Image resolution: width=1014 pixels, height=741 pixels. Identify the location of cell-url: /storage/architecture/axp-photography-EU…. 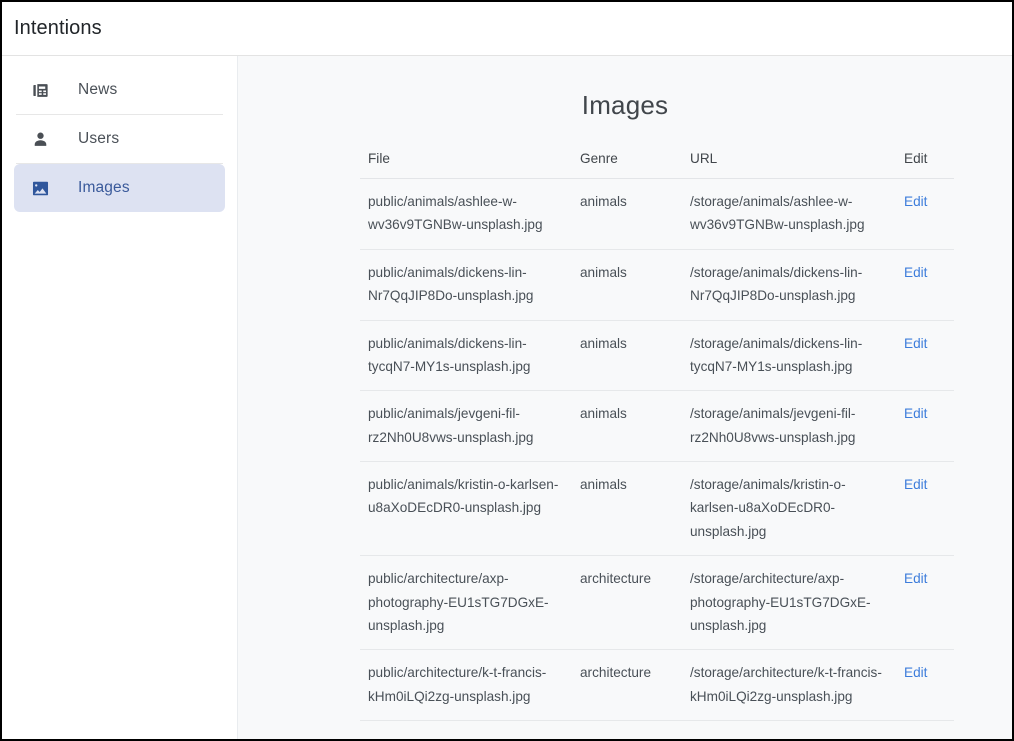
(789, 603).